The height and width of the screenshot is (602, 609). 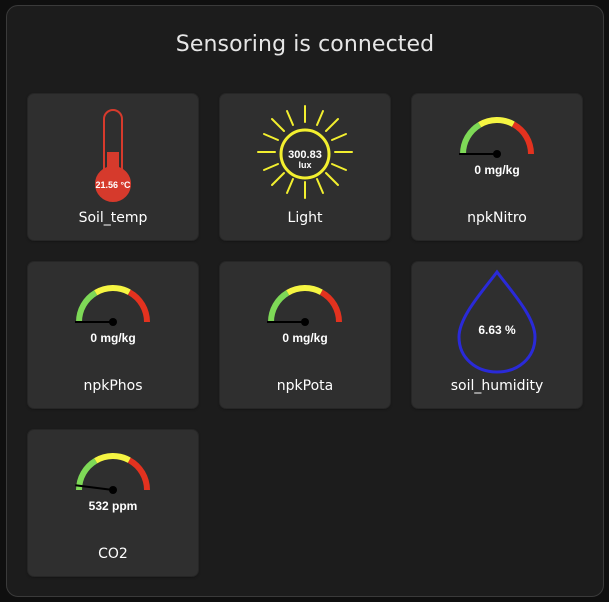 I want to click on page-title: Sensoring is connected, so click(x=305, y=44).